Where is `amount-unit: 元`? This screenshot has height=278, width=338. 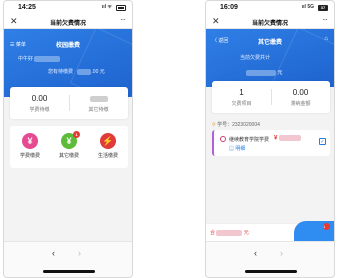
amount-unit: 元 is located at coordinates (280, 73).